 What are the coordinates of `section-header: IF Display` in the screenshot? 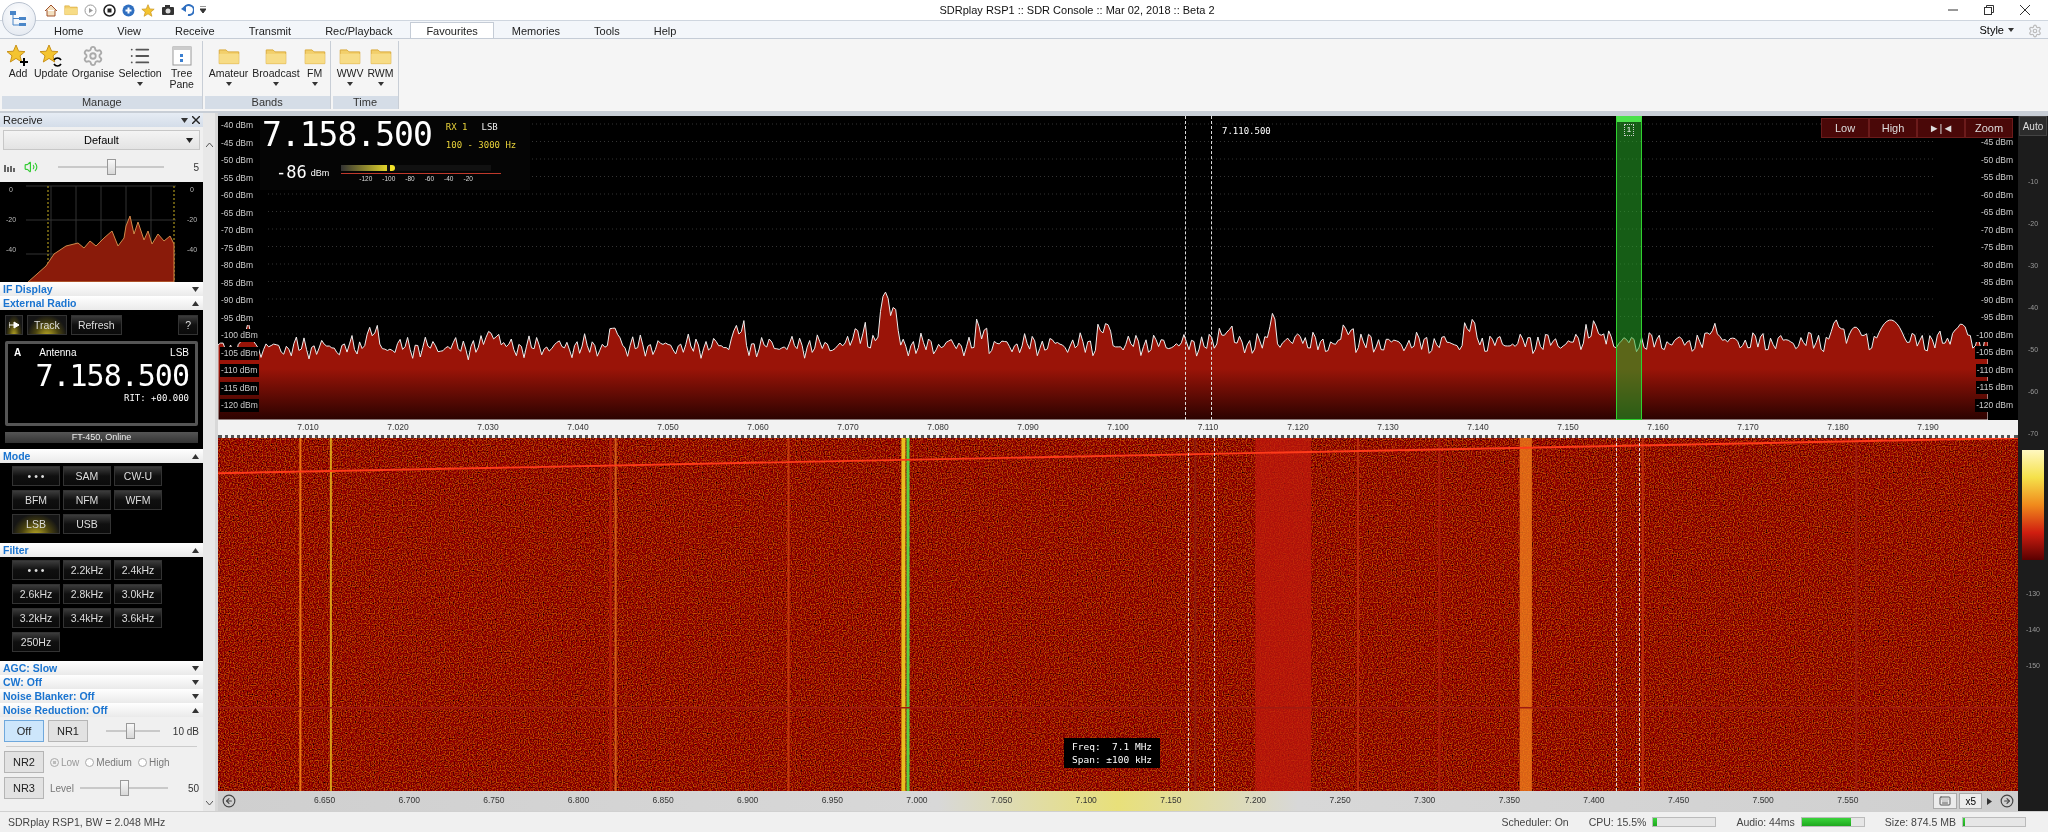 It's located at (101, 289).